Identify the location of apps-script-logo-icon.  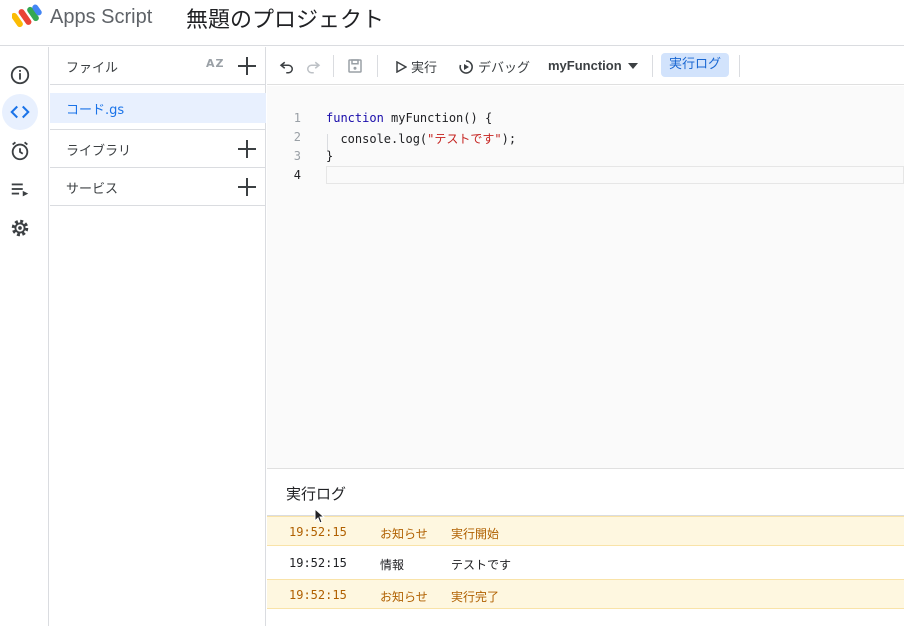
(28, 18).